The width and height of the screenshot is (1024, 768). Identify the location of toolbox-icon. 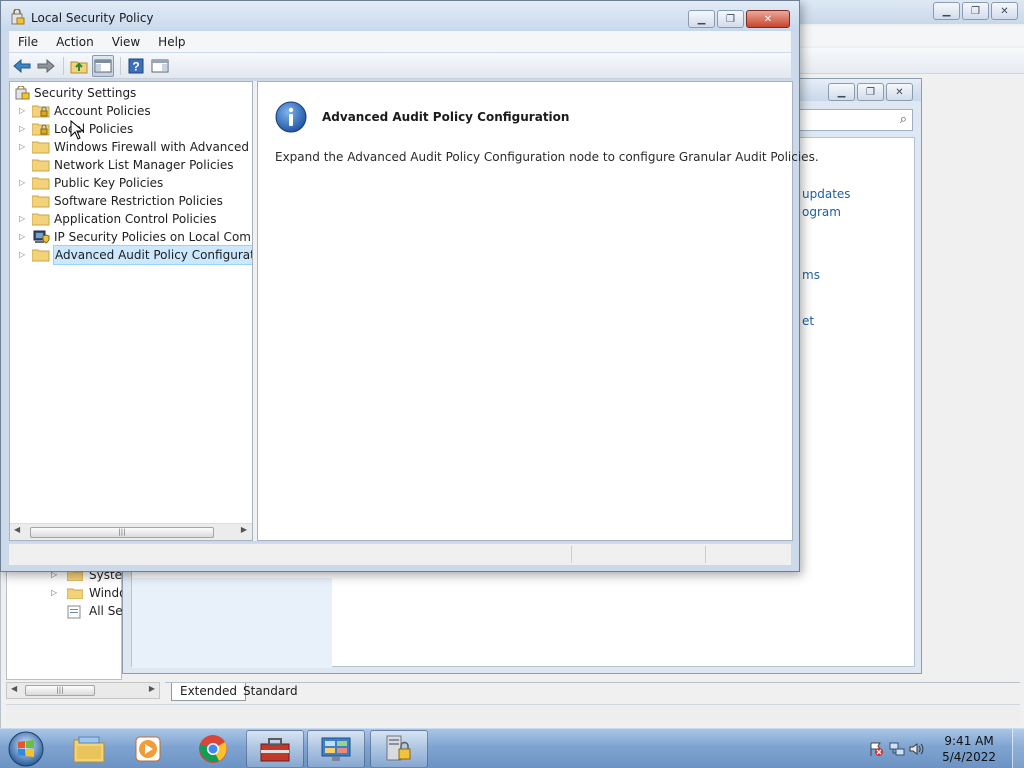
(275, 750).